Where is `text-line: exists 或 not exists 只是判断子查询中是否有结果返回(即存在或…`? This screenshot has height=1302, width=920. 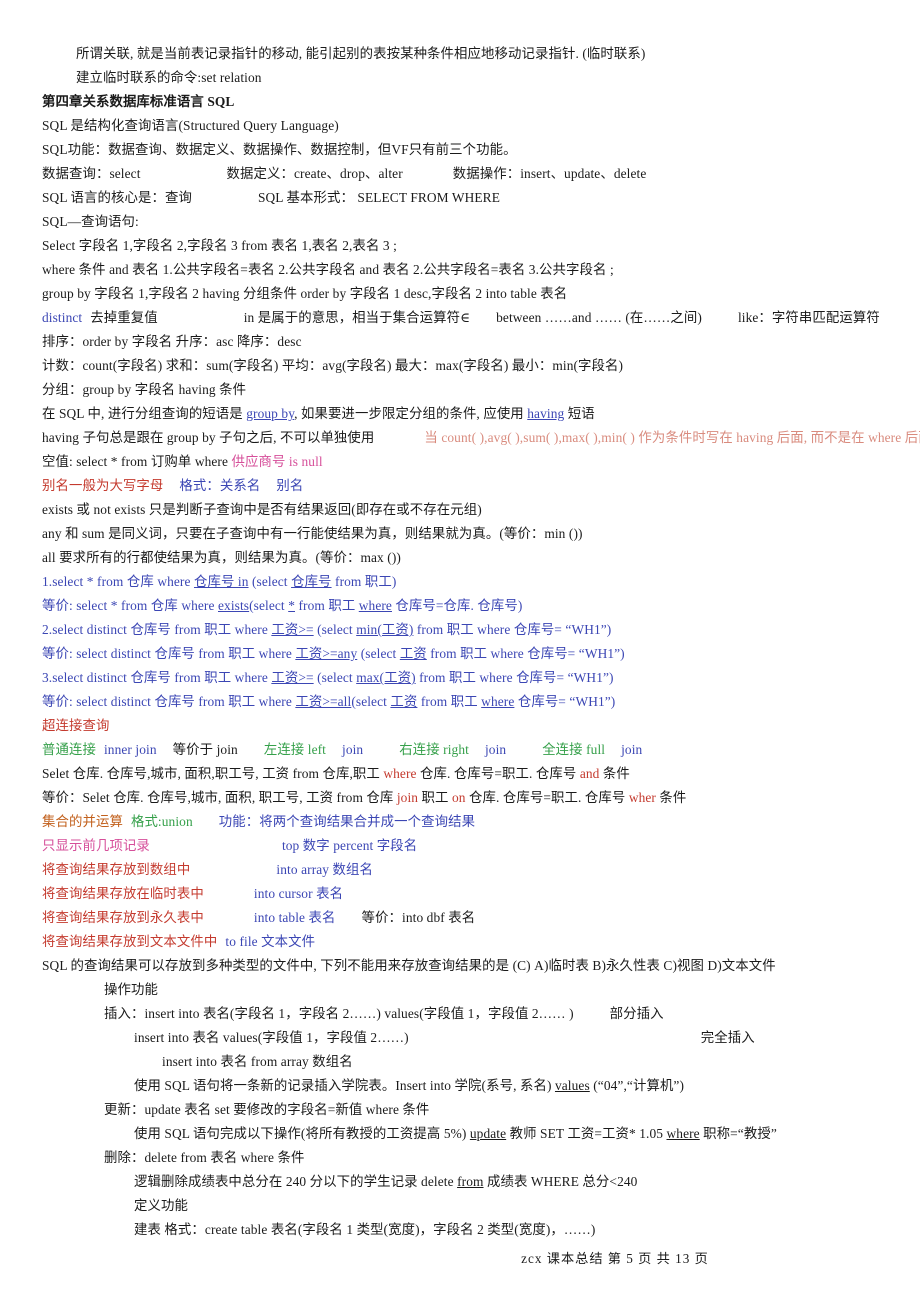
text-line: exists 或 not exists 只是判断子查询中是否有结果返回(即存在或… is located at coordinates (262, 509).